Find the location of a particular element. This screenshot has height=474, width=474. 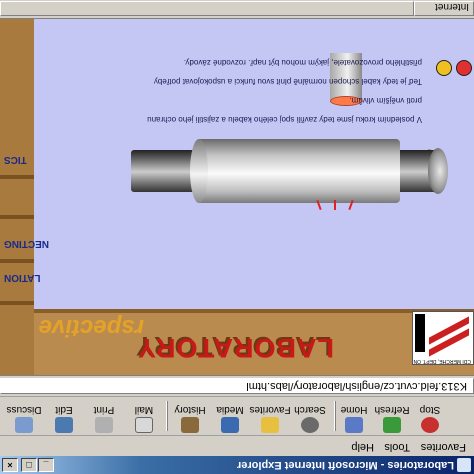

mail-icon is located at coordinates (144, 425).